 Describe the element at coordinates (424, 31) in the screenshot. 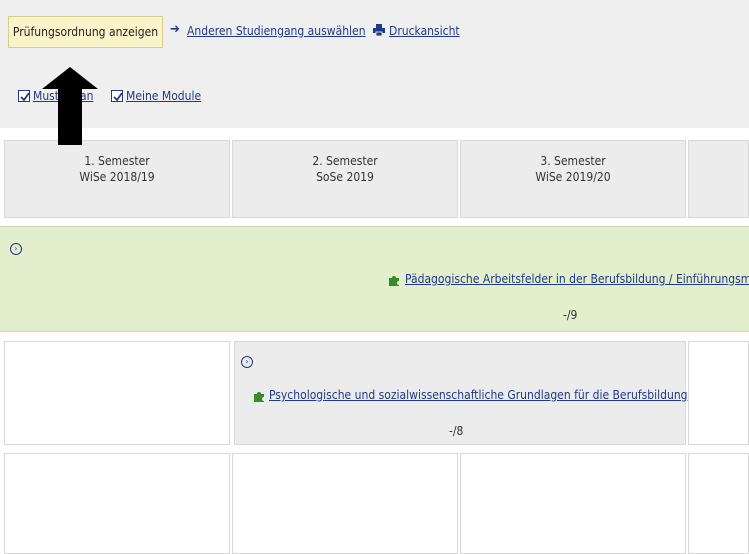

I see `druckansicht-link: Druckansicht` at that location.